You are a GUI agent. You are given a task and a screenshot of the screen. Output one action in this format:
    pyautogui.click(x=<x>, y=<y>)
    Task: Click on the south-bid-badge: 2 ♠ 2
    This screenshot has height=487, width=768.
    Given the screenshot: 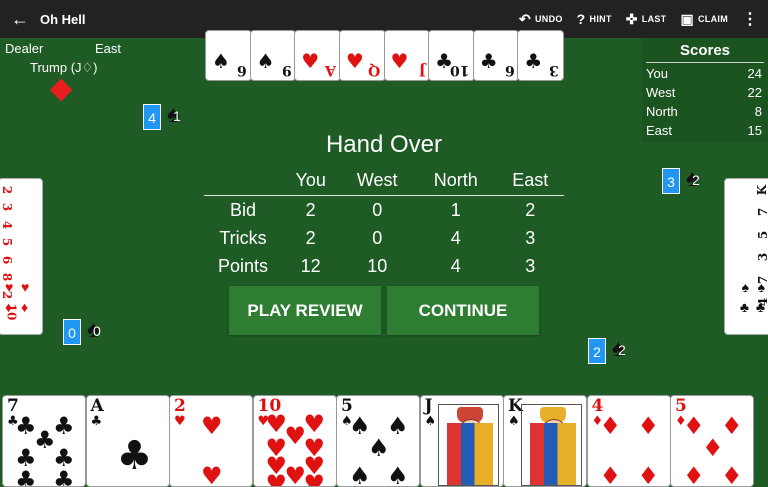 What is the action you would take?
    pyautogui.click(x=611, y=350)
    